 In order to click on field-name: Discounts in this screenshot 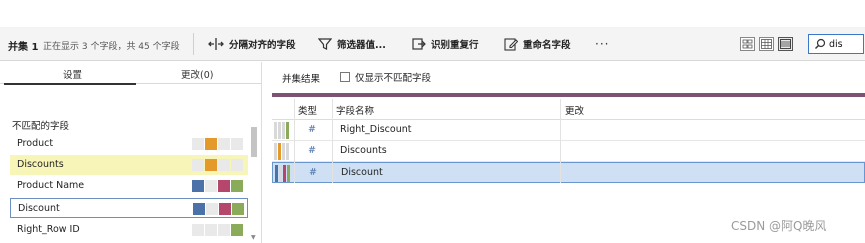, I will do `click(40, 164)`.